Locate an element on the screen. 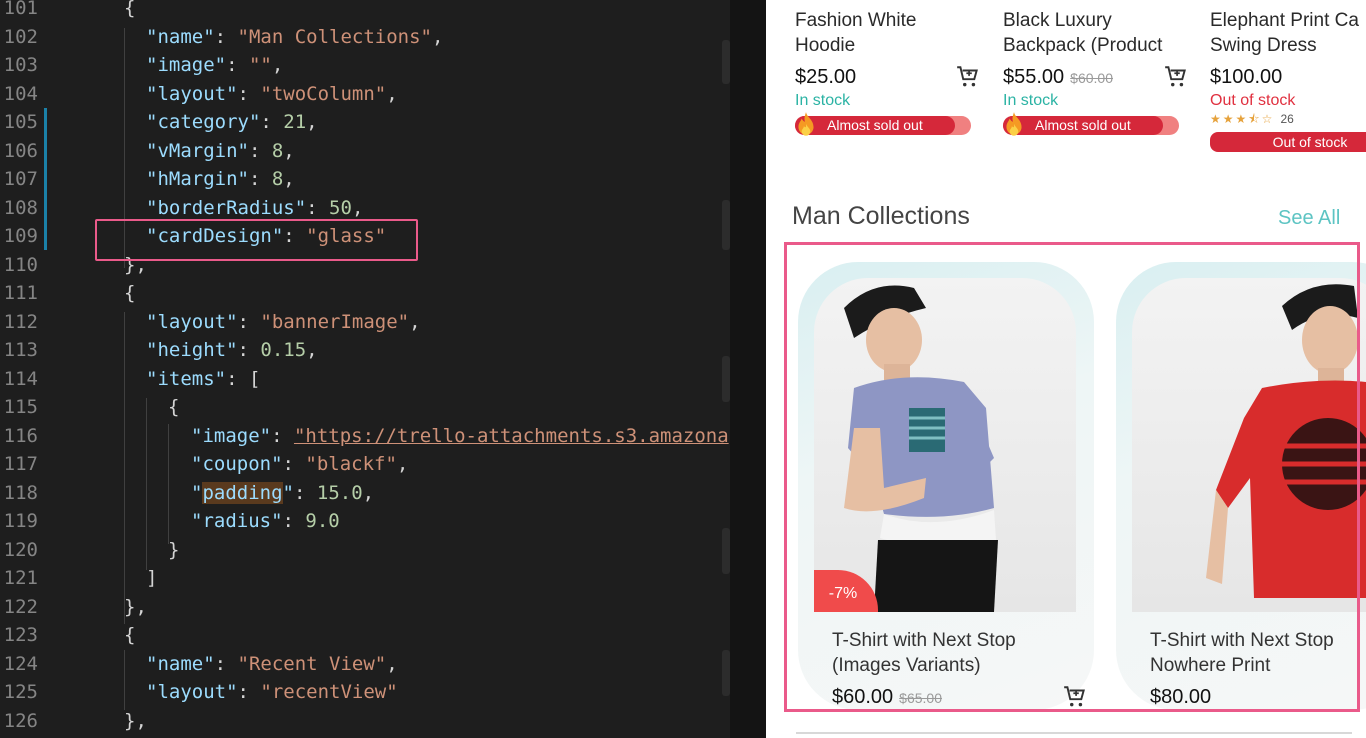 Image resolution: width=1366 pixels, height=738 pixels. code-text: "borderRadius": 50, is located at coordinates (254, 208).